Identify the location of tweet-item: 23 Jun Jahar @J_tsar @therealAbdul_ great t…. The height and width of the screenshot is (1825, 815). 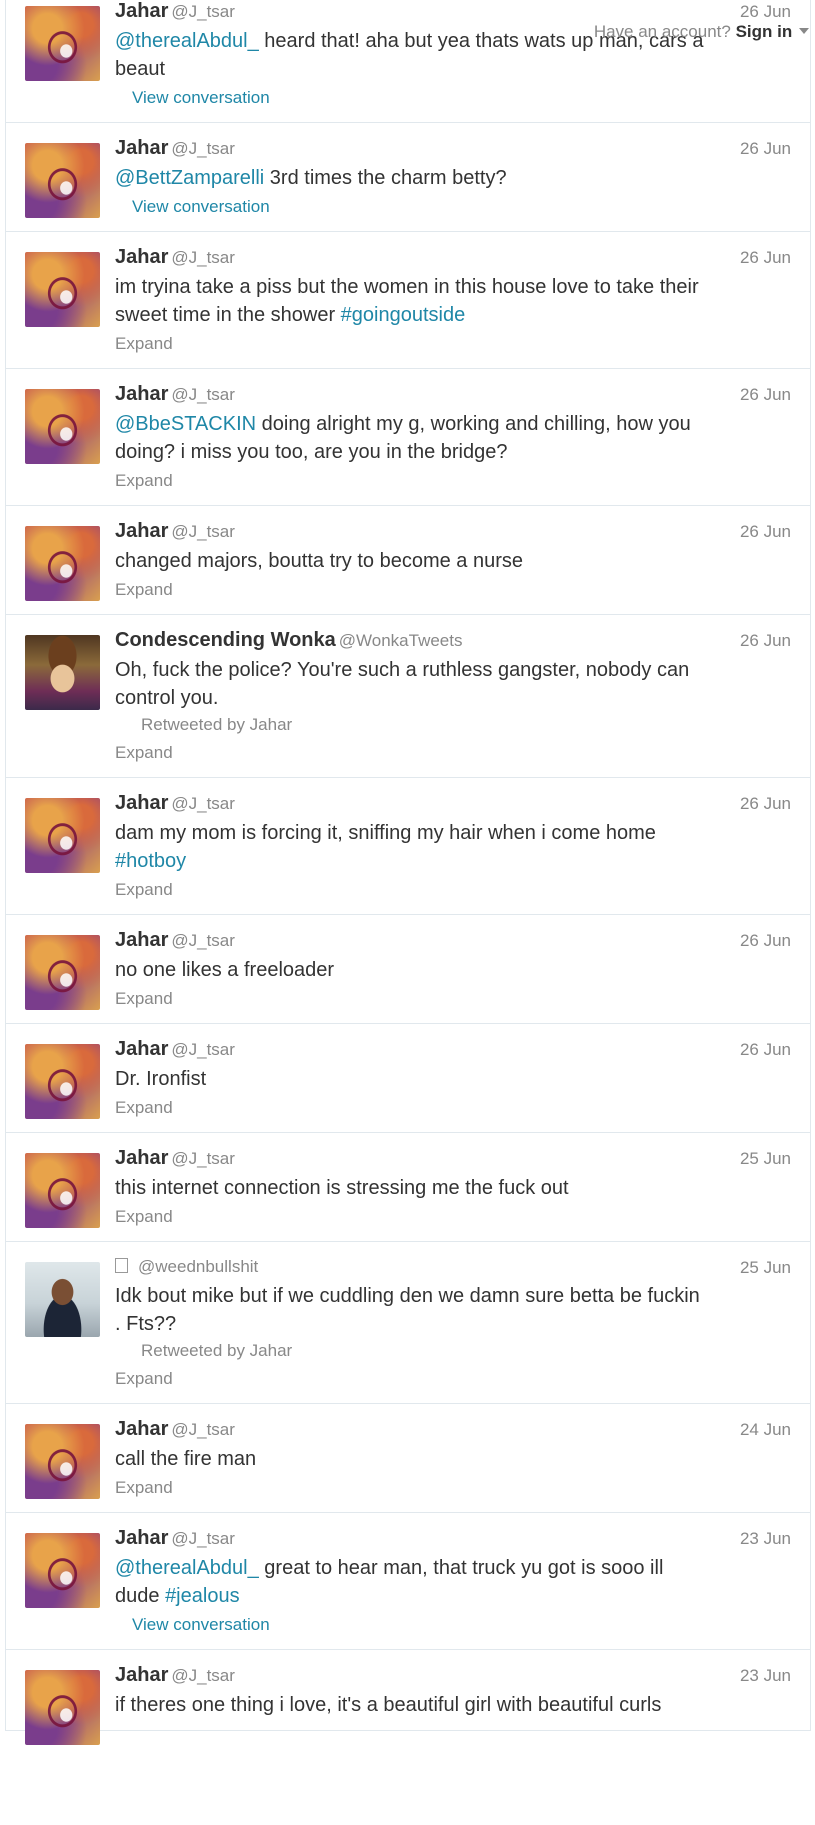
(408, 1581).